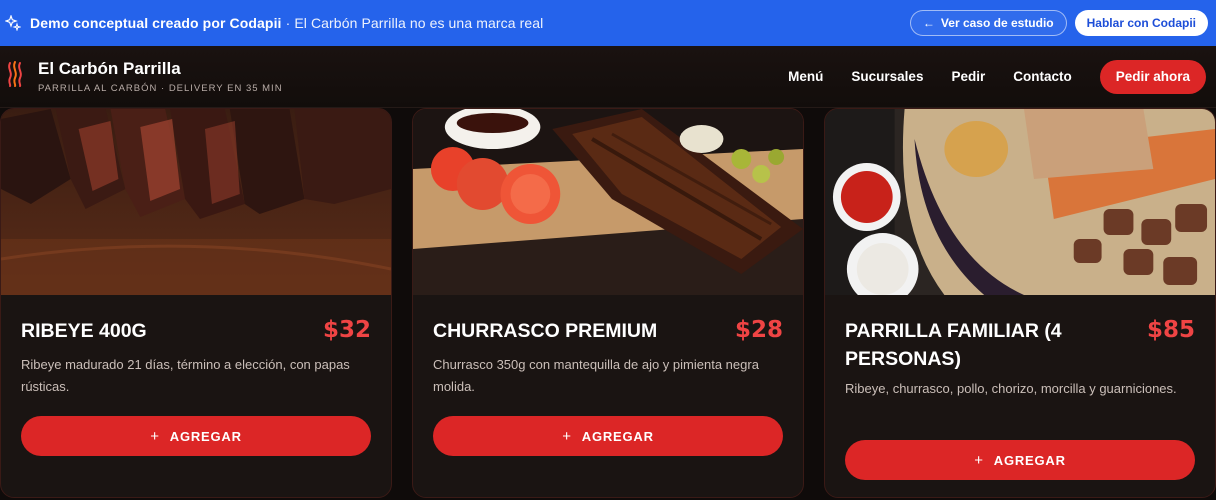  Describe the element at coordinates (1170, 330) in the screenshot. I see `card-price: $85` at that location.